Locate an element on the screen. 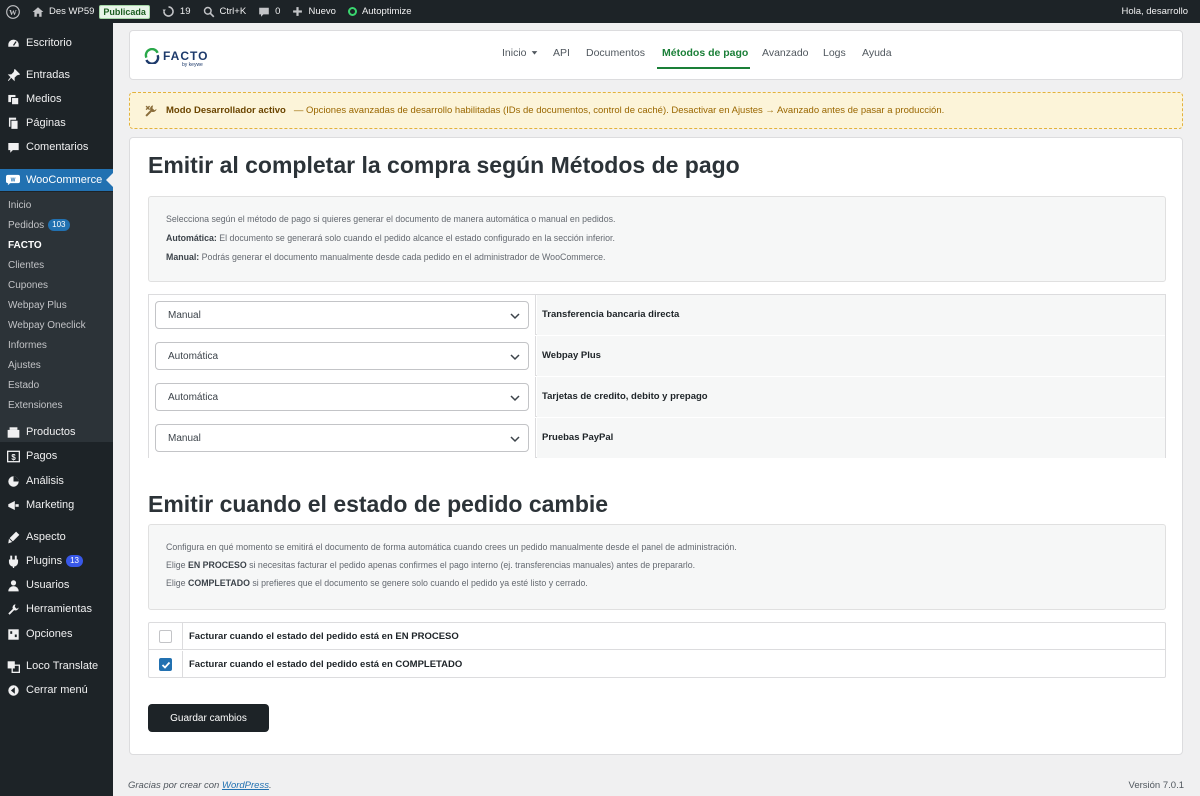 The width and height of the screenshot is (1200, 796). menu-item-loco-translate: Loco Translate is located at coordinates (56, 666).